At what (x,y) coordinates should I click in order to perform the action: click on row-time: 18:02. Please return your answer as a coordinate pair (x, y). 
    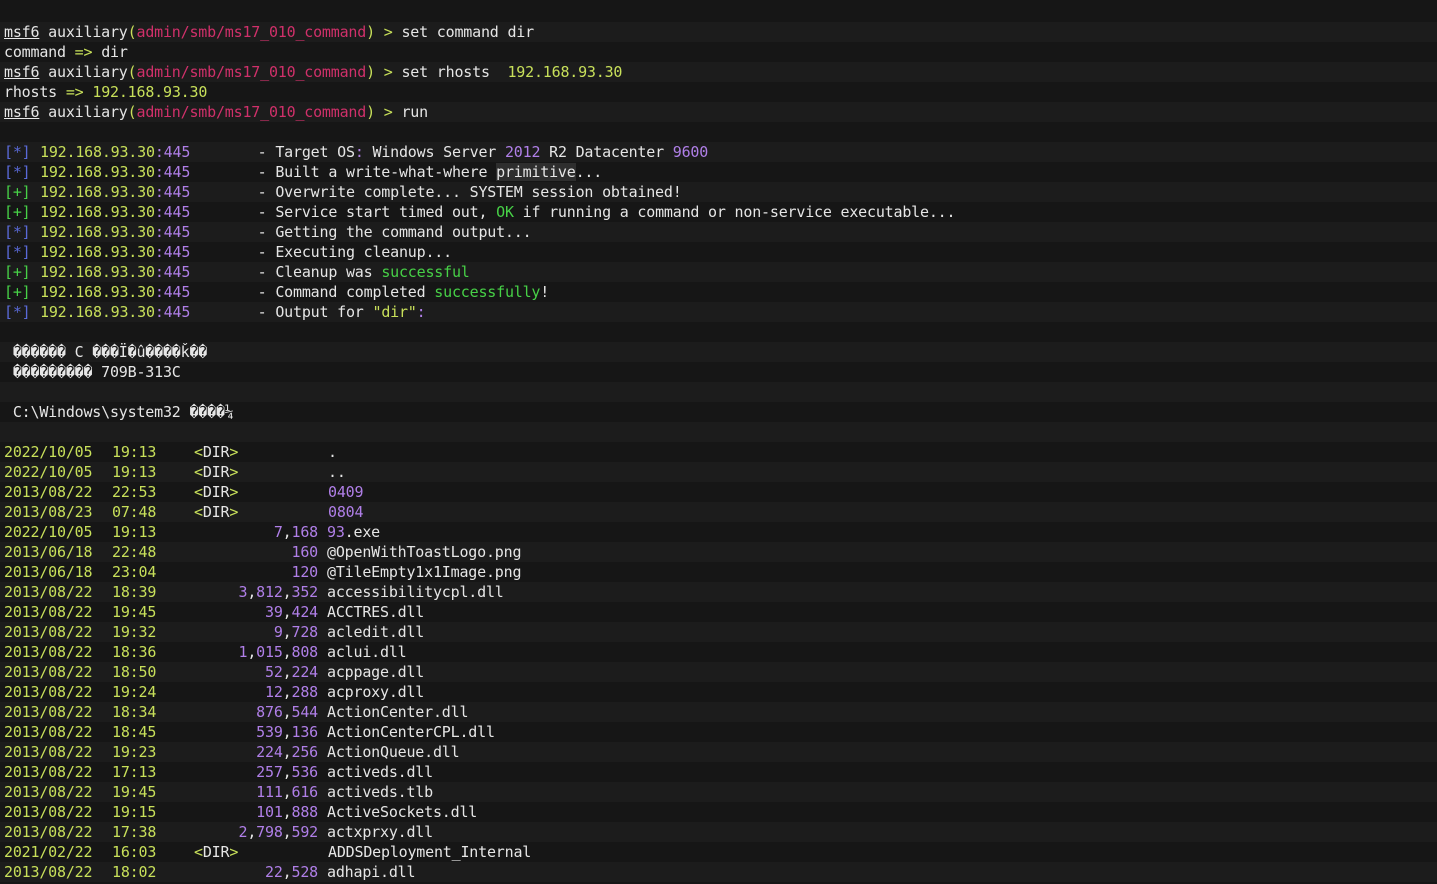
    Looking at the image, I should click on (134, 872).